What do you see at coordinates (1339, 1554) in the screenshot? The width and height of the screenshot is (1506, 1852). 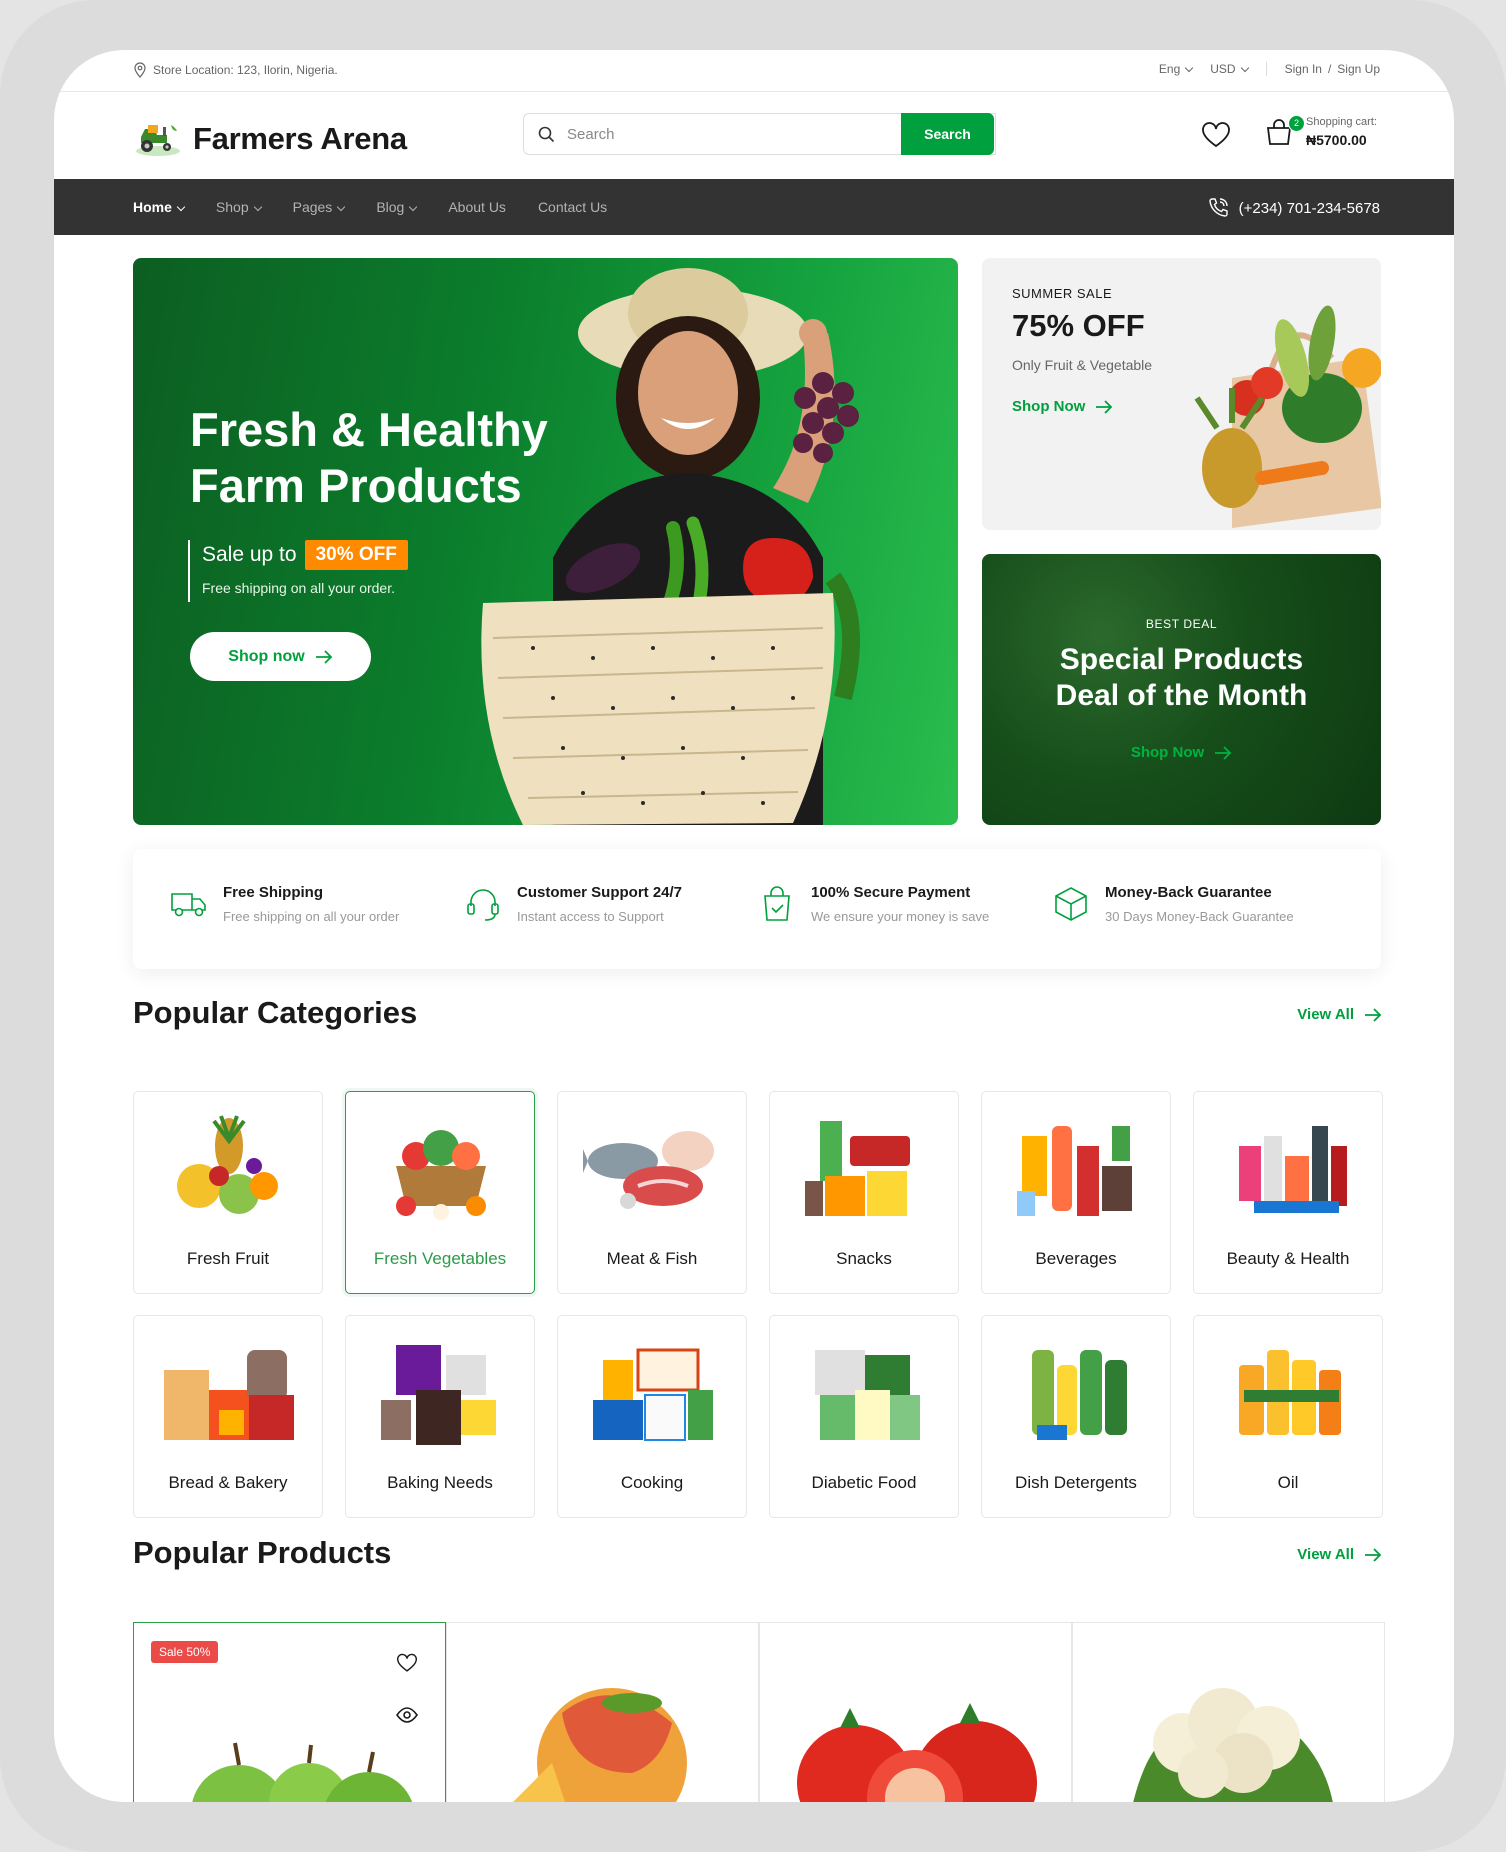 I see `products-view-all-link: View All` at bounding box center [1339, 1554].